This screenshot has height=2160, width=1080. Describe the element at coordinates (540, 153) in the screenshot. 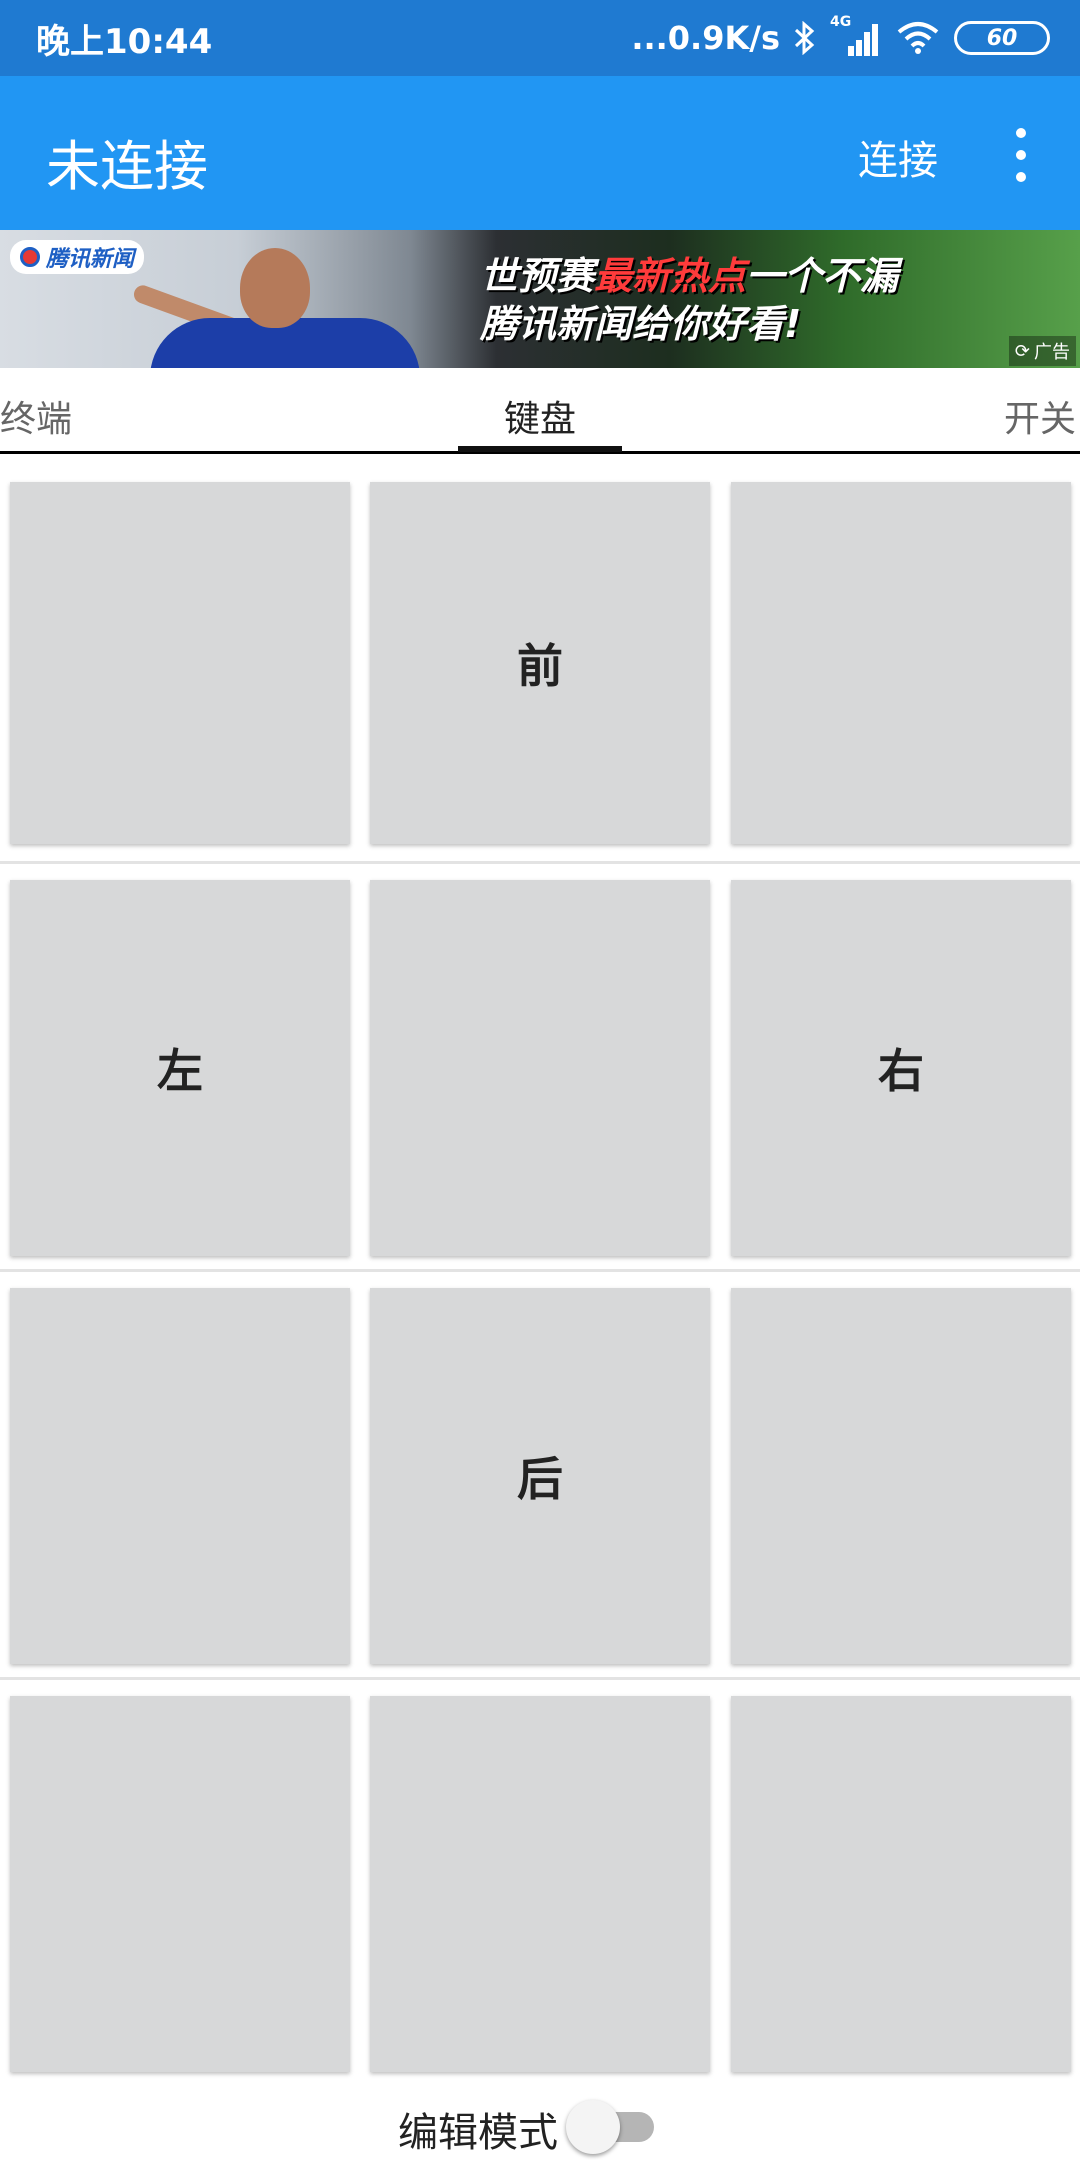

I see `app-bar: 未连接 连接` at that location.